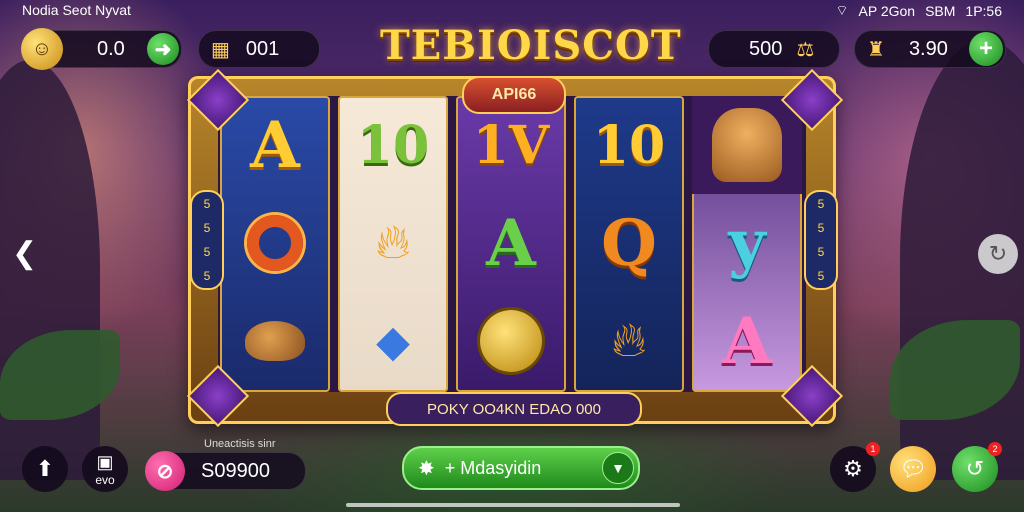  What do you see at coordinates (235, 470) in the screenshot?
I see `balance-value: S09900` at bounding box center [235, 470].